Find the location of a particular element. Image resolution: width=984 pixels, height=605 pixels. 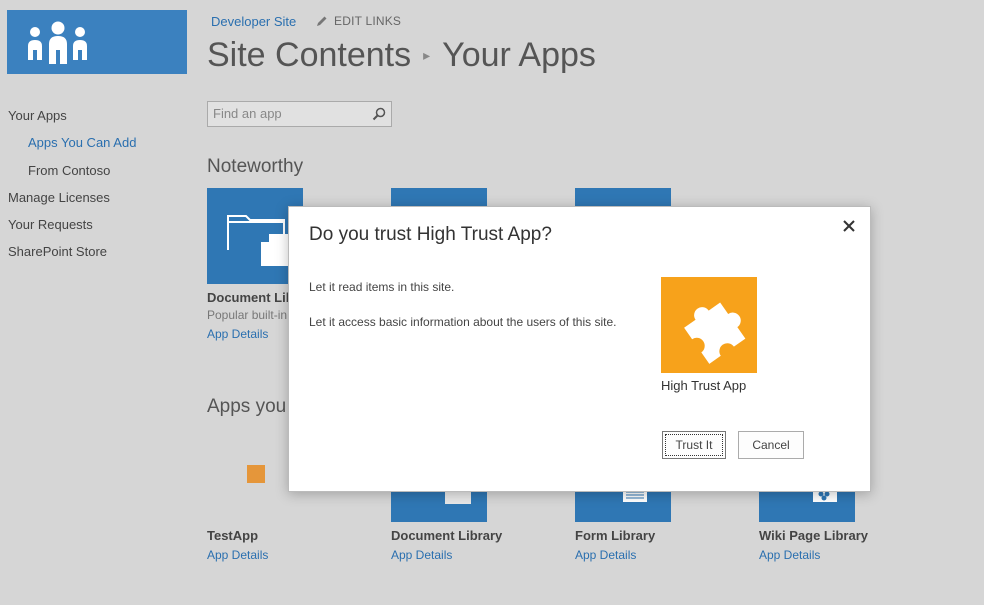

wiki-page-library-title: Wiki Page Library is located at coordinates (813, 535).